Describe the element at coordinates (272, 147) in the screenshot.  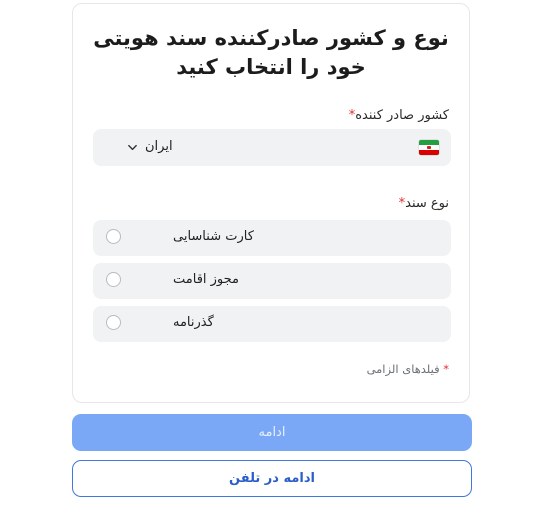
I see `country-select: ایران` at that location.